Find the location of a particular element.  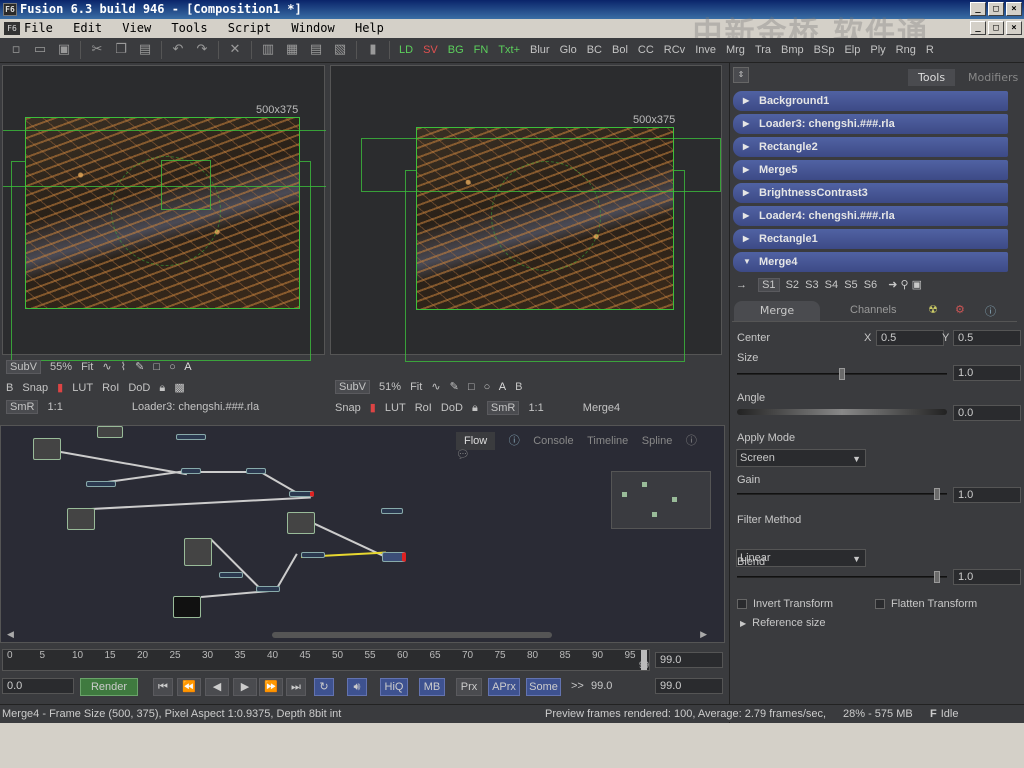

gain-field: 1.0 is located at coordinates (987, 495).